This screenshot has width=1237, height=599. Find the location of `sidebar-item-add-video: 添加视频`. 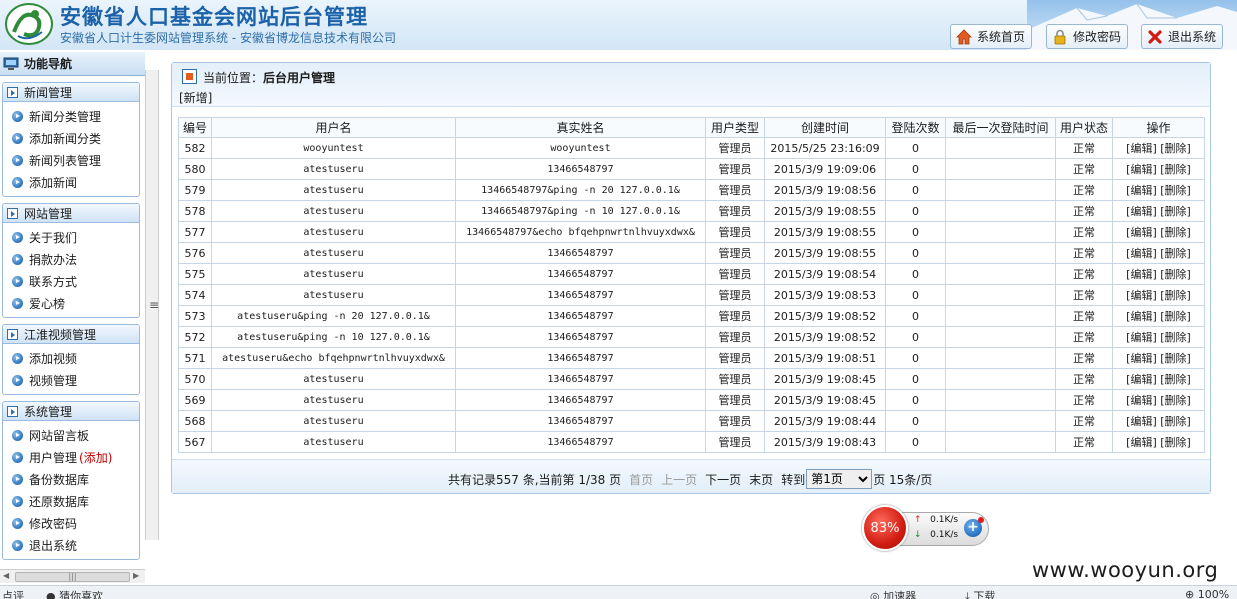

sidebar-item-add-video: 添加视频 is located at coordinates (71, 358).